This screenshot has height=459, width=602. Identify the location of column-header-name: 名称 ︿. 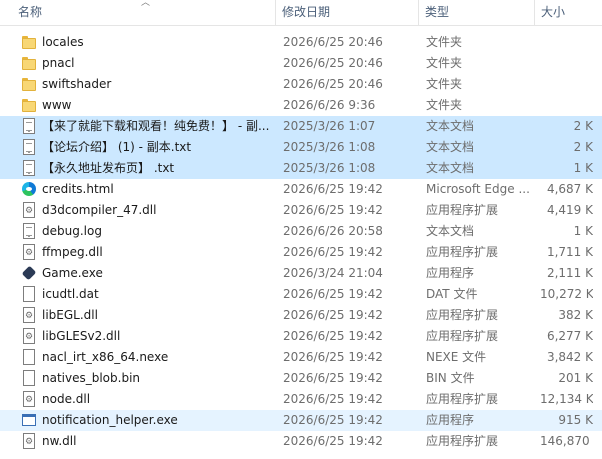
(138, 12).